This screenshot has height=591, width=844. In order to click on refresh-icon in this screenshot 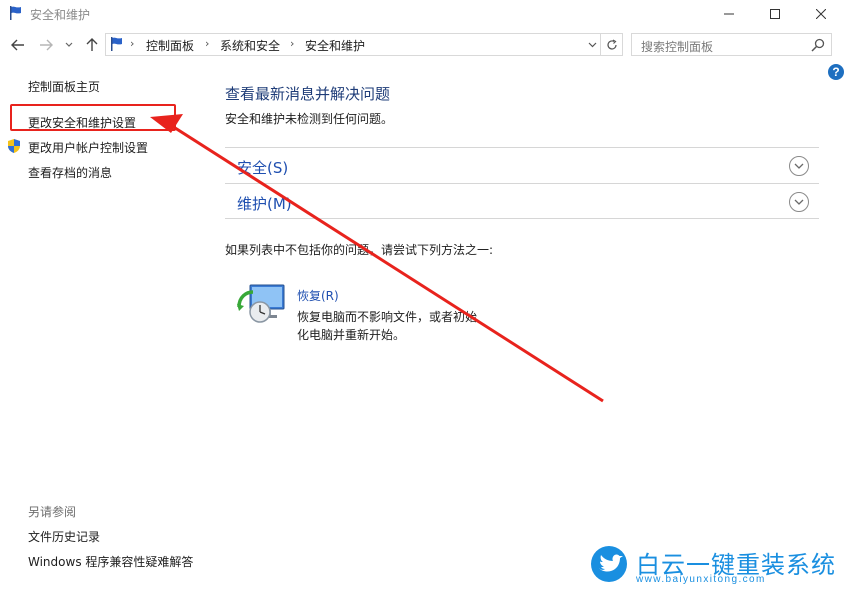, I will do `click(611, 44)`.